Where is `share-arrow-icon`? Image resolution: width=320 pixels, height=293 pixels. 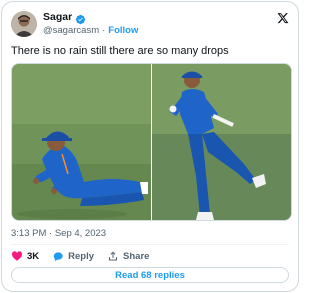 share-arrow-icon is located at coordinates (113, 256).